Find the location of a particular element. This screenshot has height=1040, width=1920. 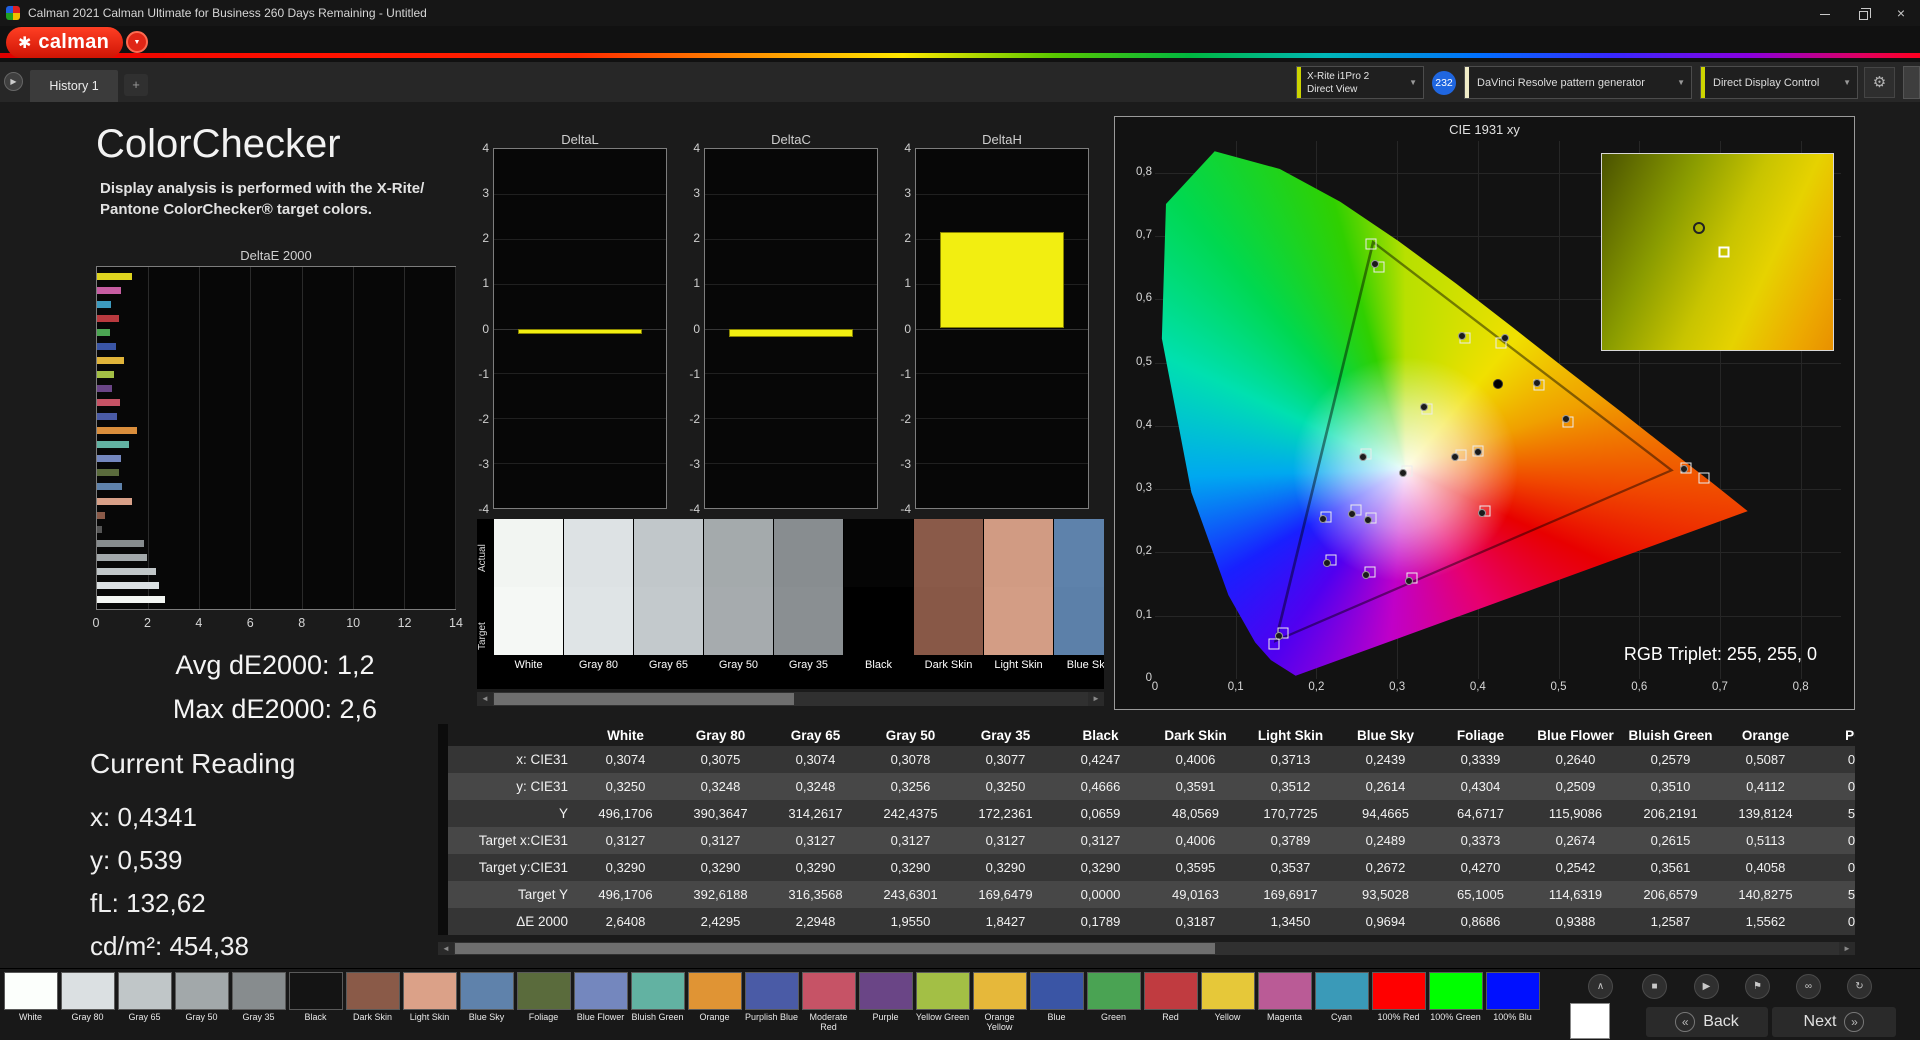

swatch-label: Gray 65 is located at coordinates (668, 665).